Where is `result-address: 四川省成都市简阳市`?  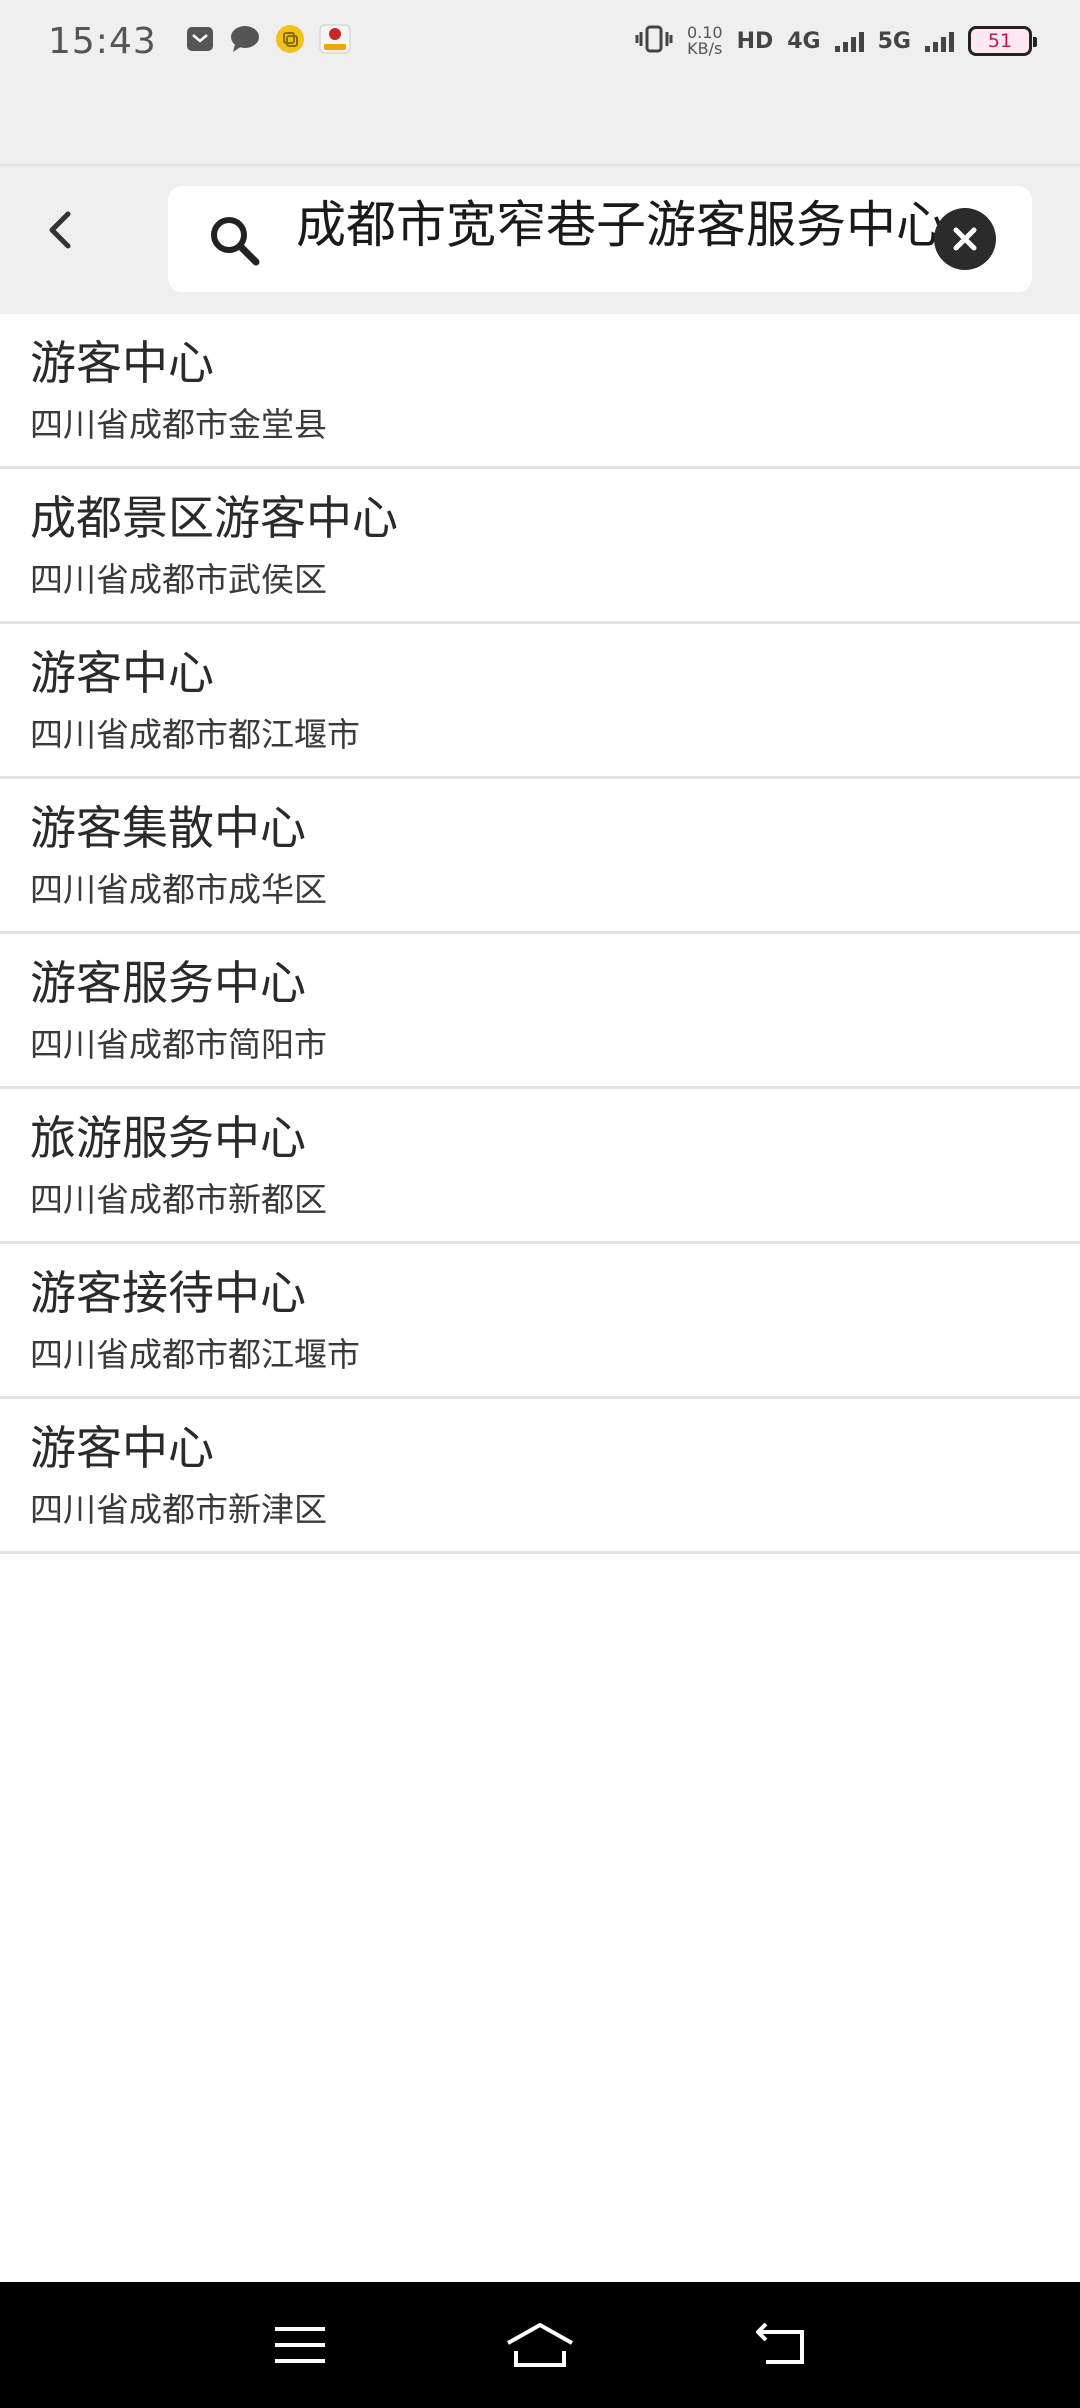 result-address: 四川省成都市简阳市 is located at coordinates (178, 1044).